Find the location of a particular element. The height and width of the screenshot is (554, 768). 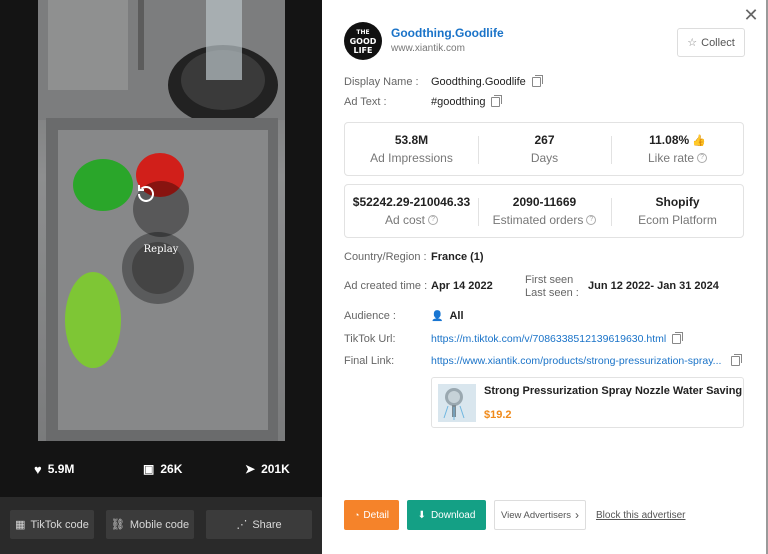

ad-text-label: Ad Text : is located at coordinates (365, 102).